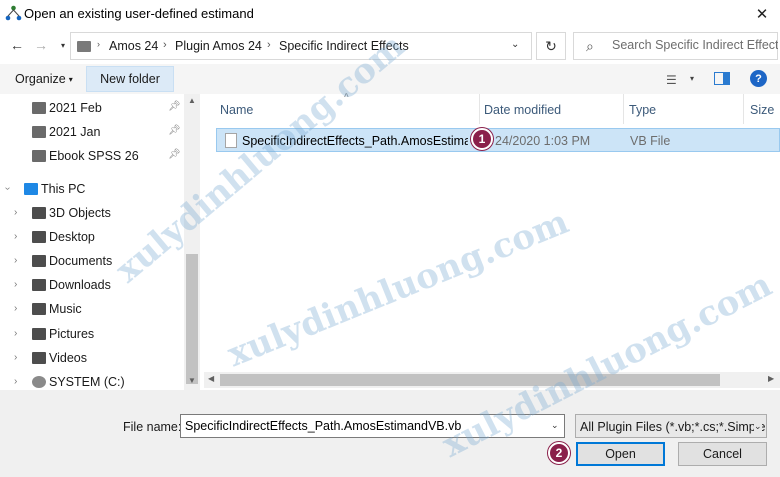  I want to click on help-icon: ?, so click(758, 78).